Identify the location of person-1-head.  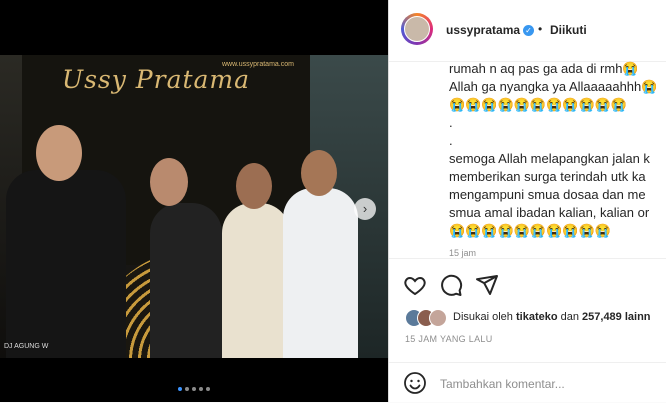
(59, 153).